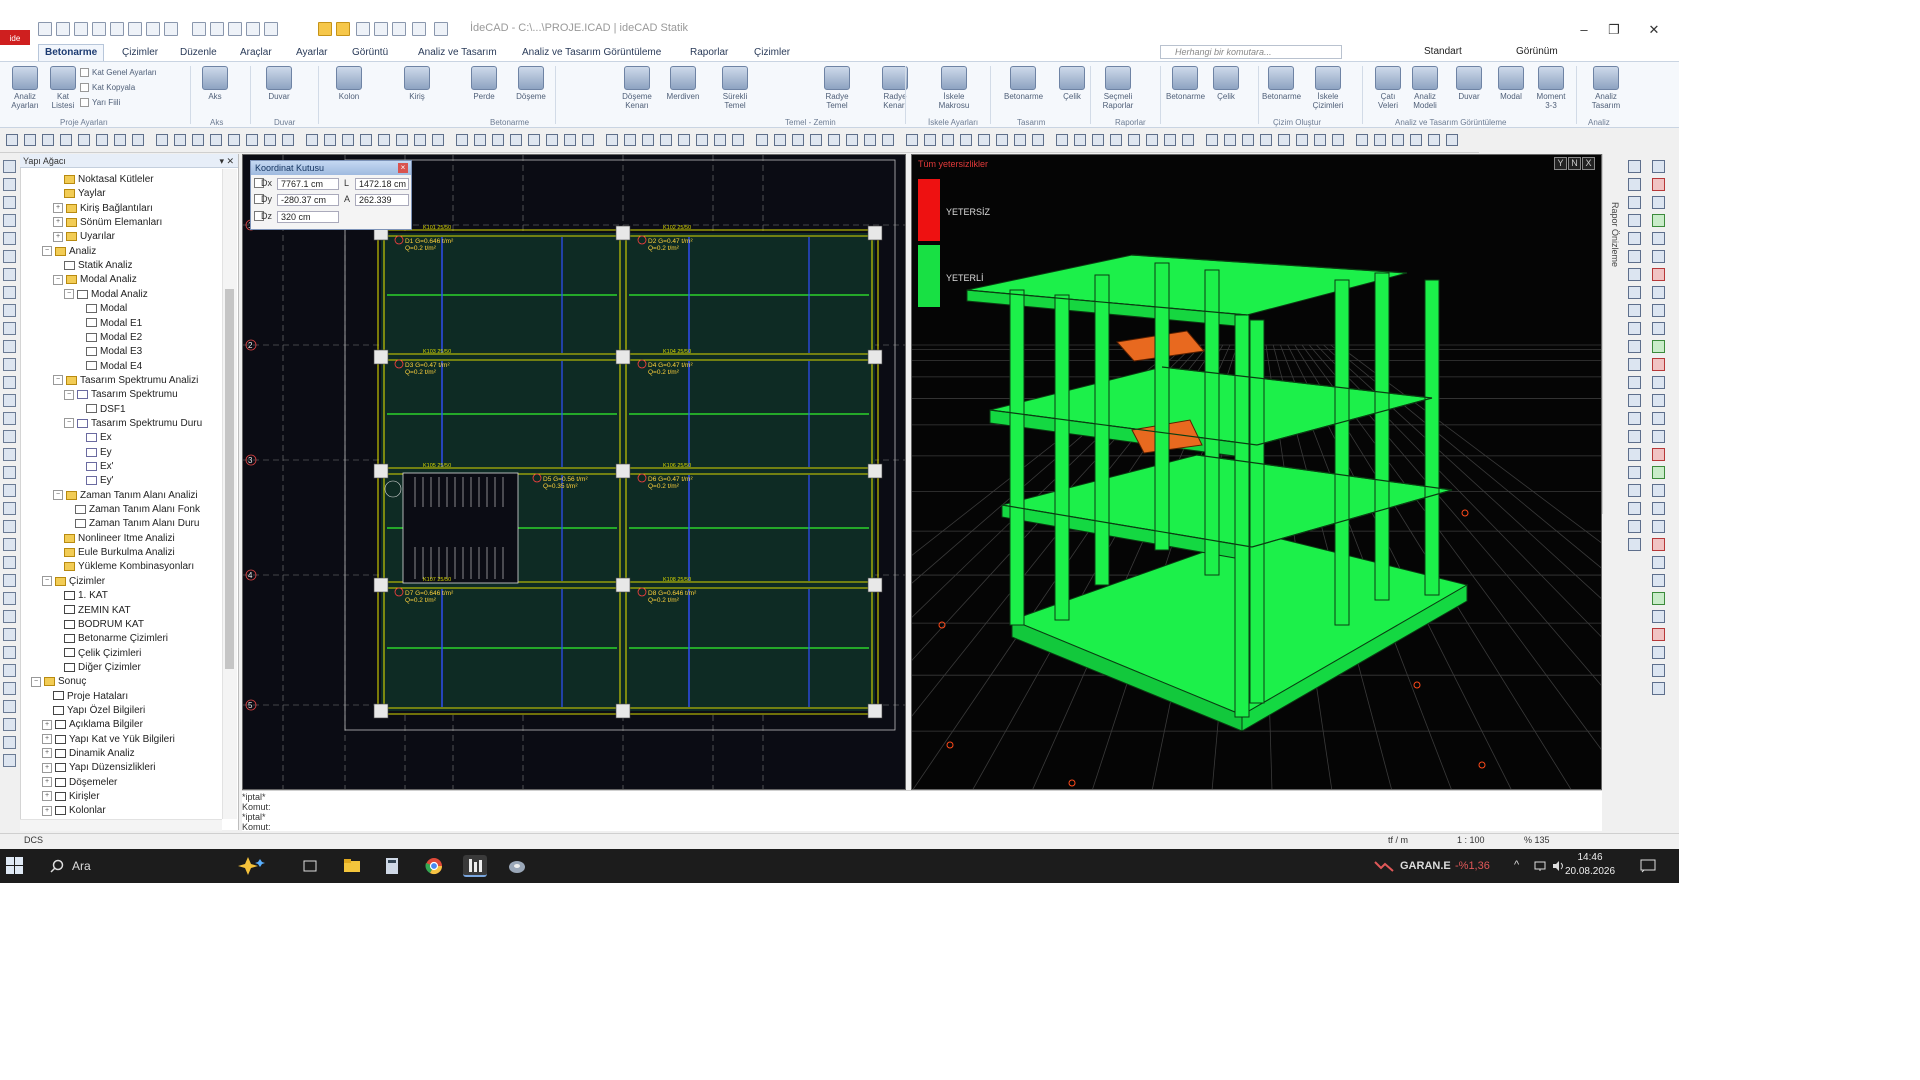 The width and height of the screenshot is (1920, 1080). Describe the element at coordinates (226, 161) in the screenshot. I see `tree-header-controls: ▾ ✕` at that location.